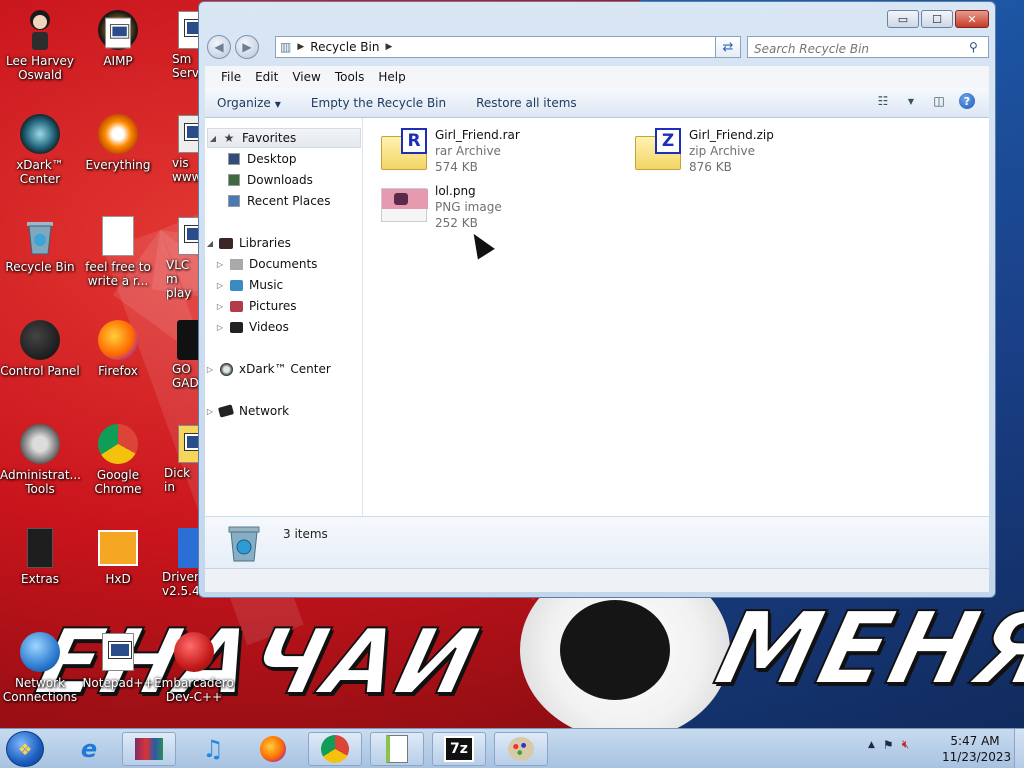  Describe the element at coordinates (226, 411) in the screenshot. I see `network-icon` at that location.